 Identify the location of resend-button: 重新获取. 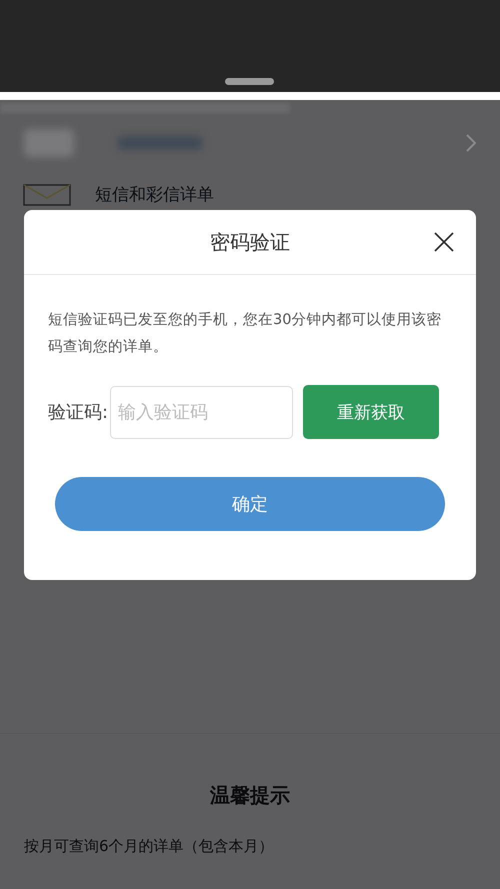
(371, 412).